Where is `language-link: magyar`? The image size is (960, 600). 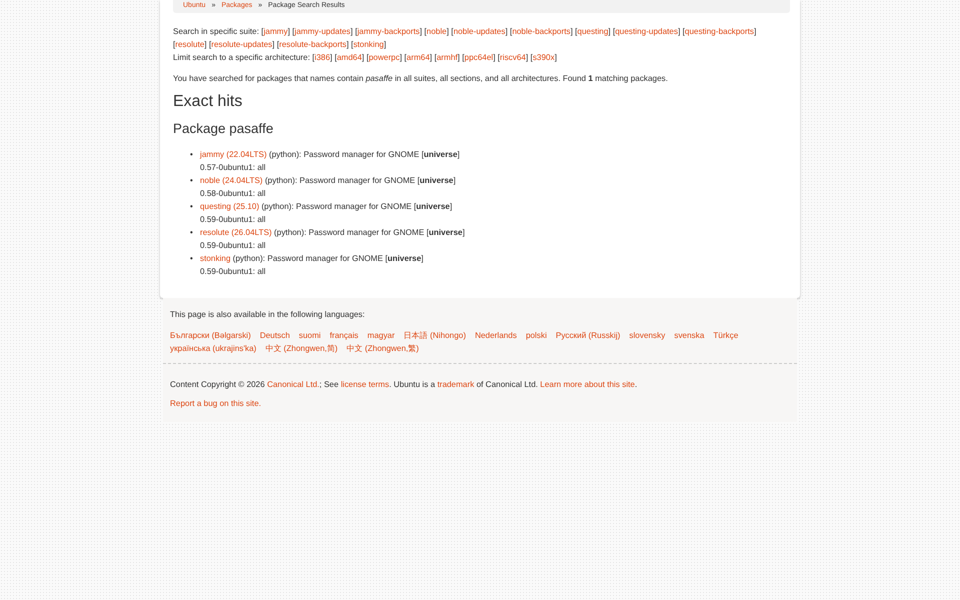 language-link: magyar is located at coordinates (381, 335).